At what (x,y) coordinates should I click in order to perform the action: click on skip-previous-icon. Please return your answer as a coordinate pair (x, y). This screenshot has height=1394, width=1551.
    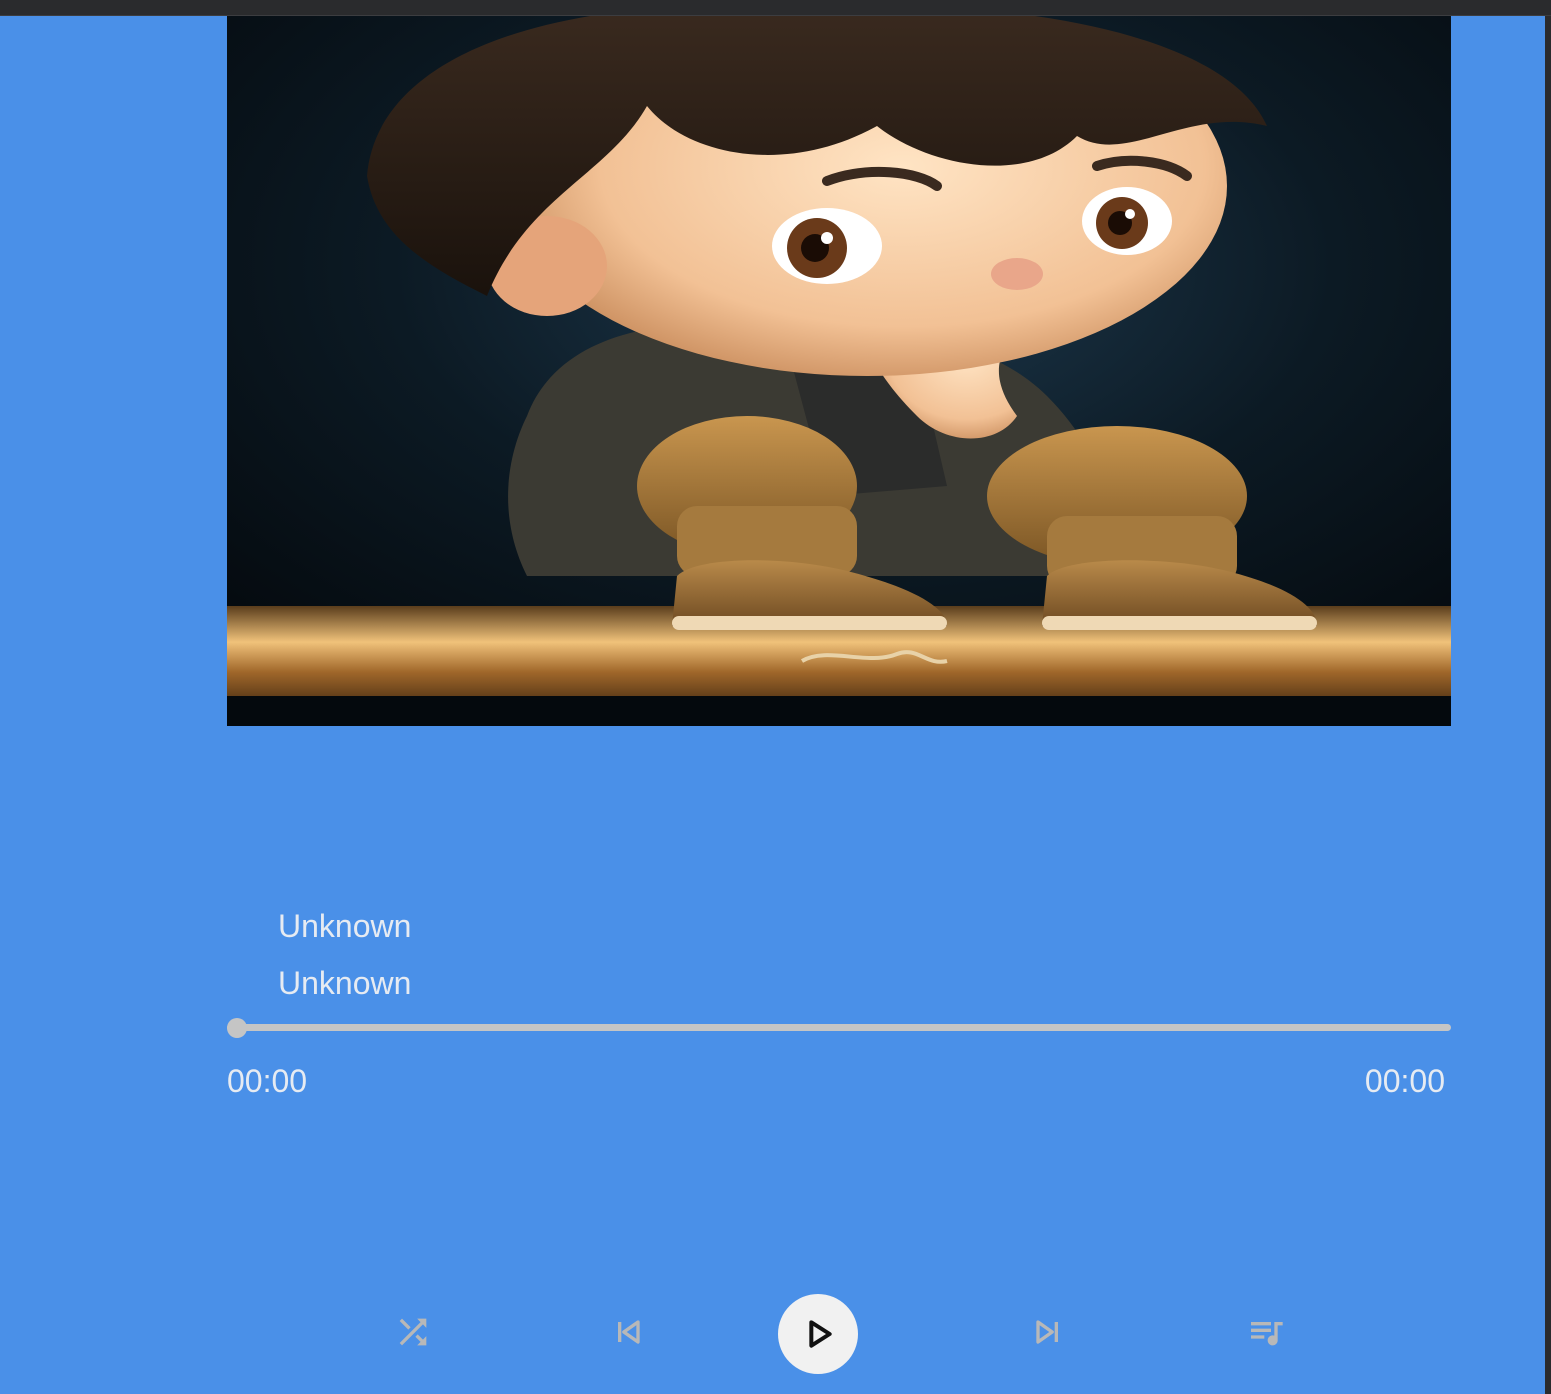
    Looking at the image, I should click on (629, 1332).